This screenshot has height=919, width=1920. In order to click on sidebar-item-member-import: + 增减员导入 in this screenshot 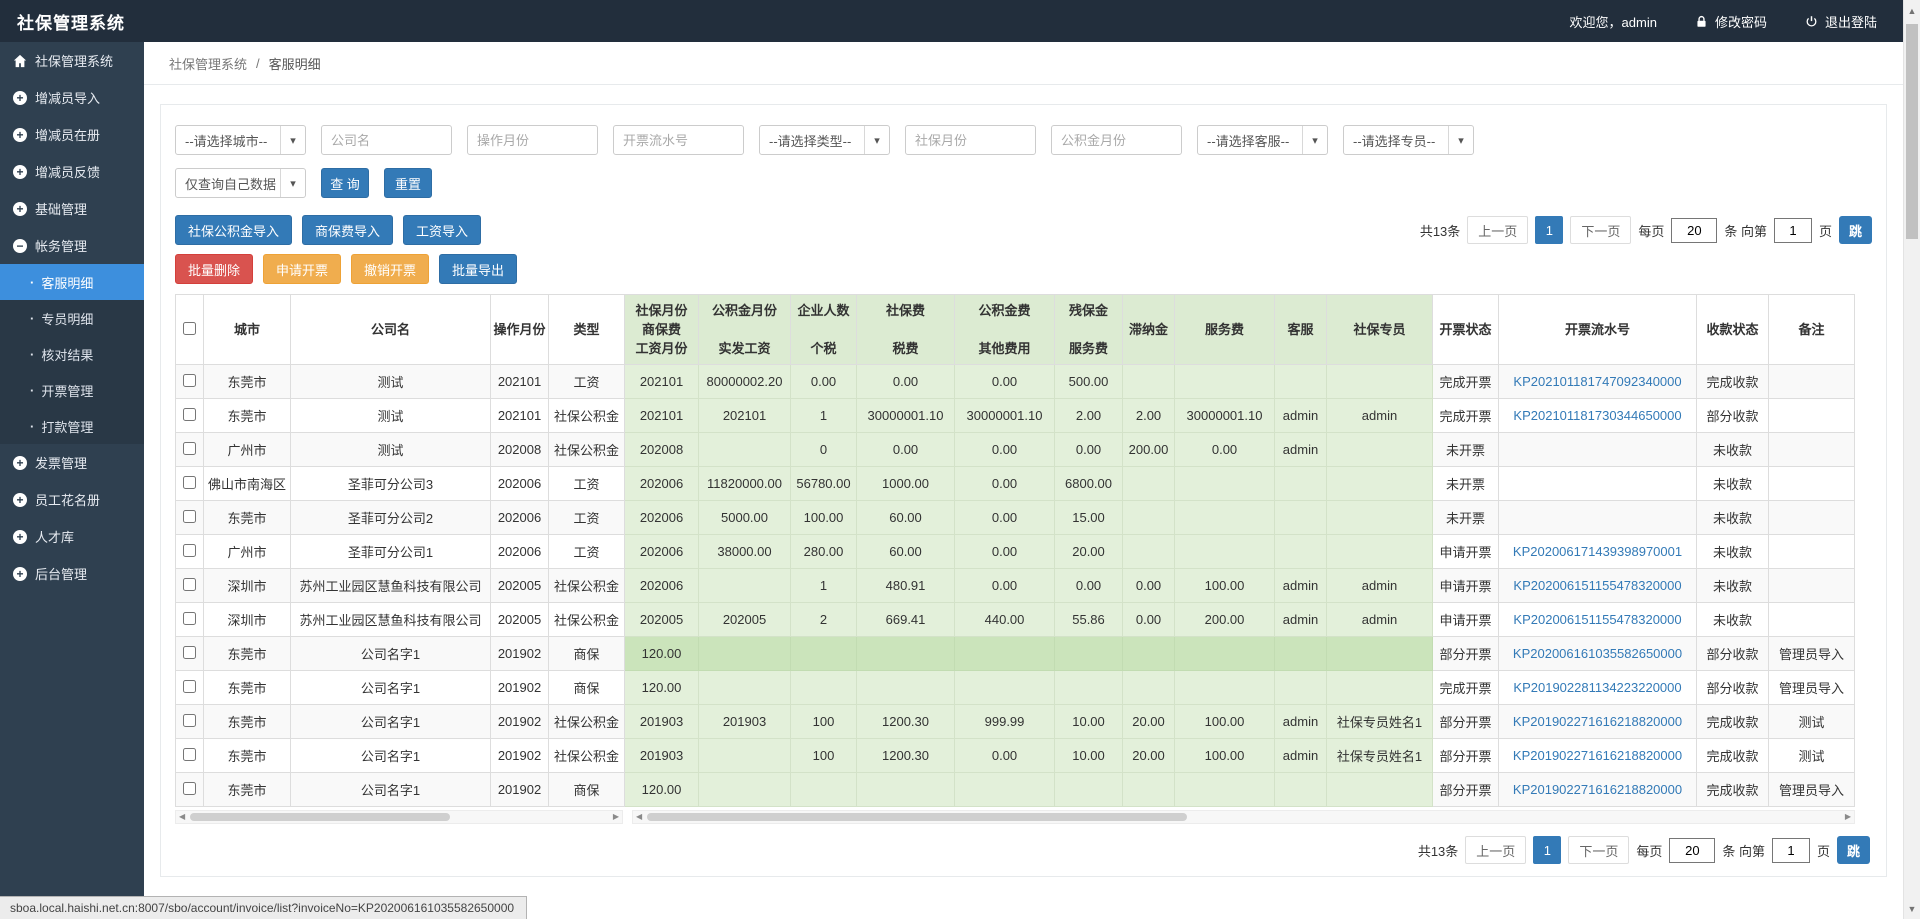, I will do `click(72, 97)`.